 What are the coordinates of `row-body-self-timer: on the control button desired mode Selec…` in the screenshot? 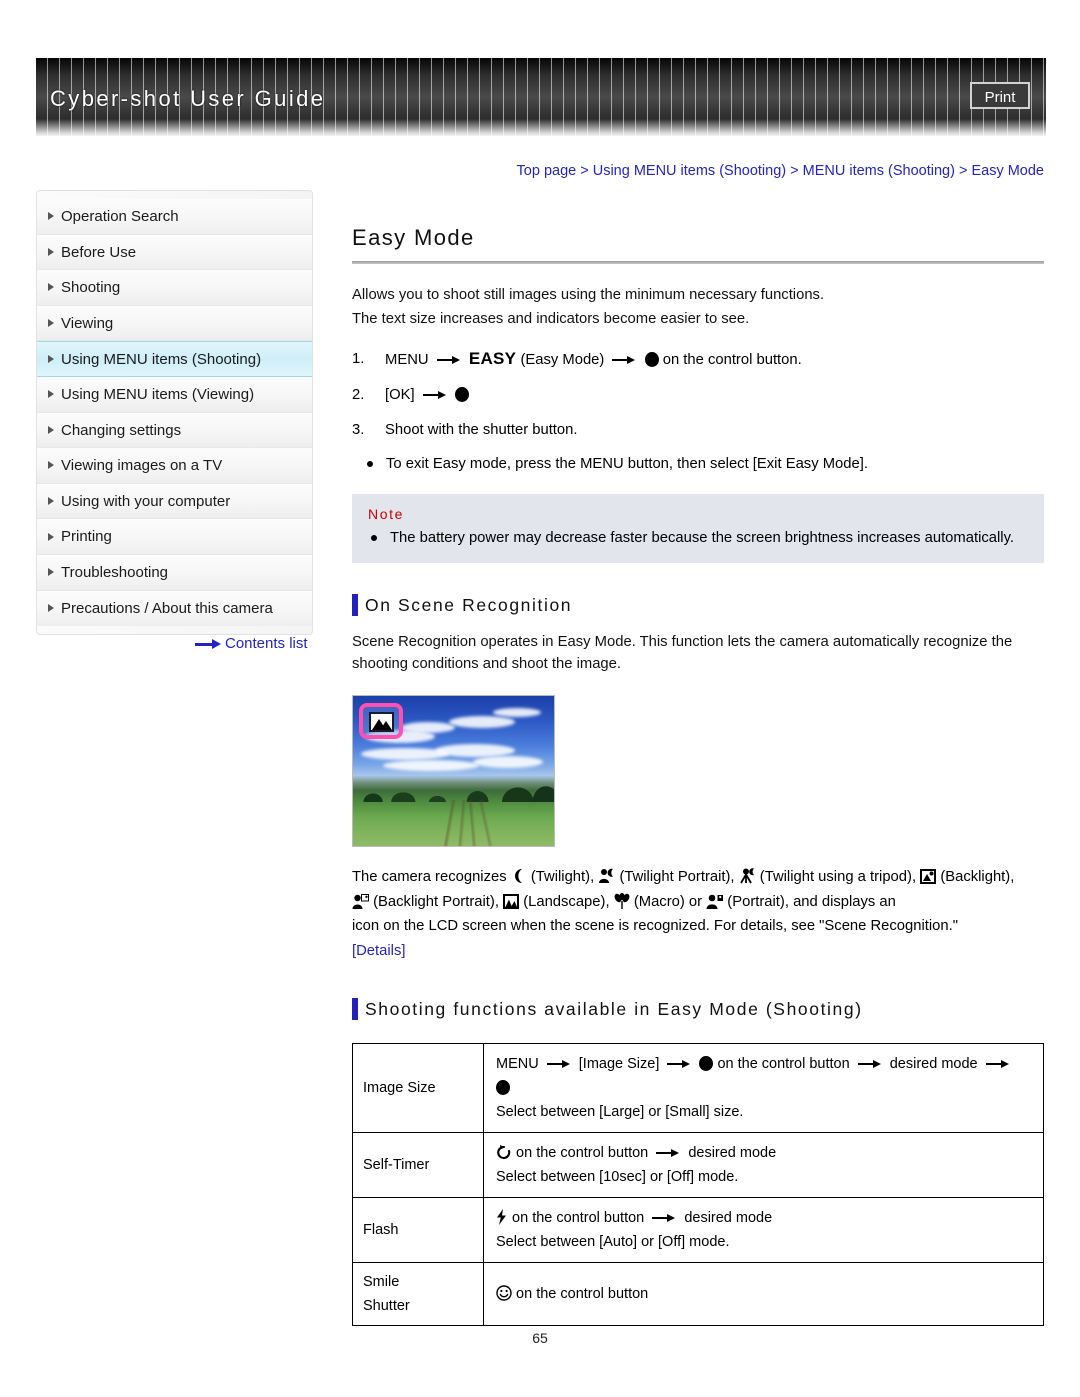 It's located at (763, 1165).